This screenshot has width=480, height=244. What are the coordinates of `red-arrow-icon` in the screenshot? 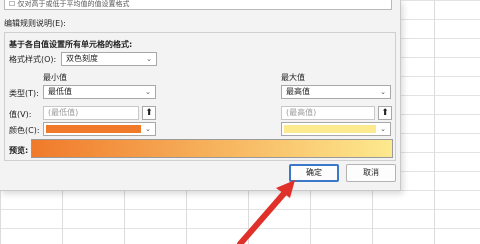 It's located at (266, 212).